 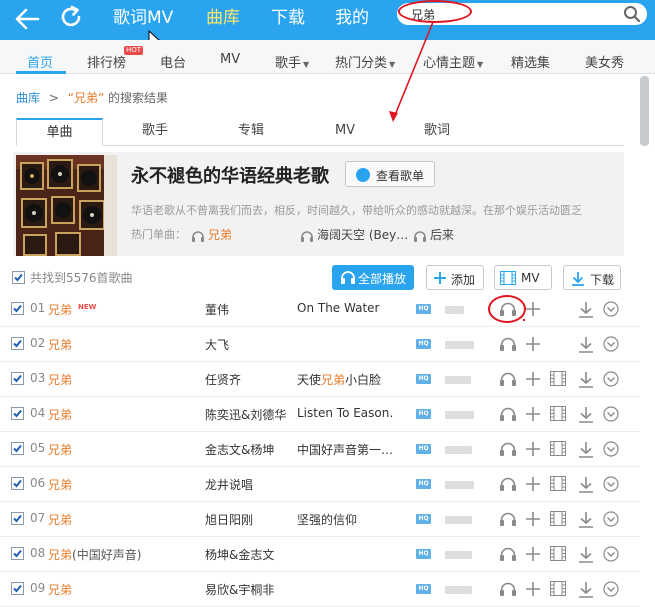 I want to click on song-row: 03 兄弟 任贤齐 天使兄弟小白脸 HQ, so click(x=320, y=379).